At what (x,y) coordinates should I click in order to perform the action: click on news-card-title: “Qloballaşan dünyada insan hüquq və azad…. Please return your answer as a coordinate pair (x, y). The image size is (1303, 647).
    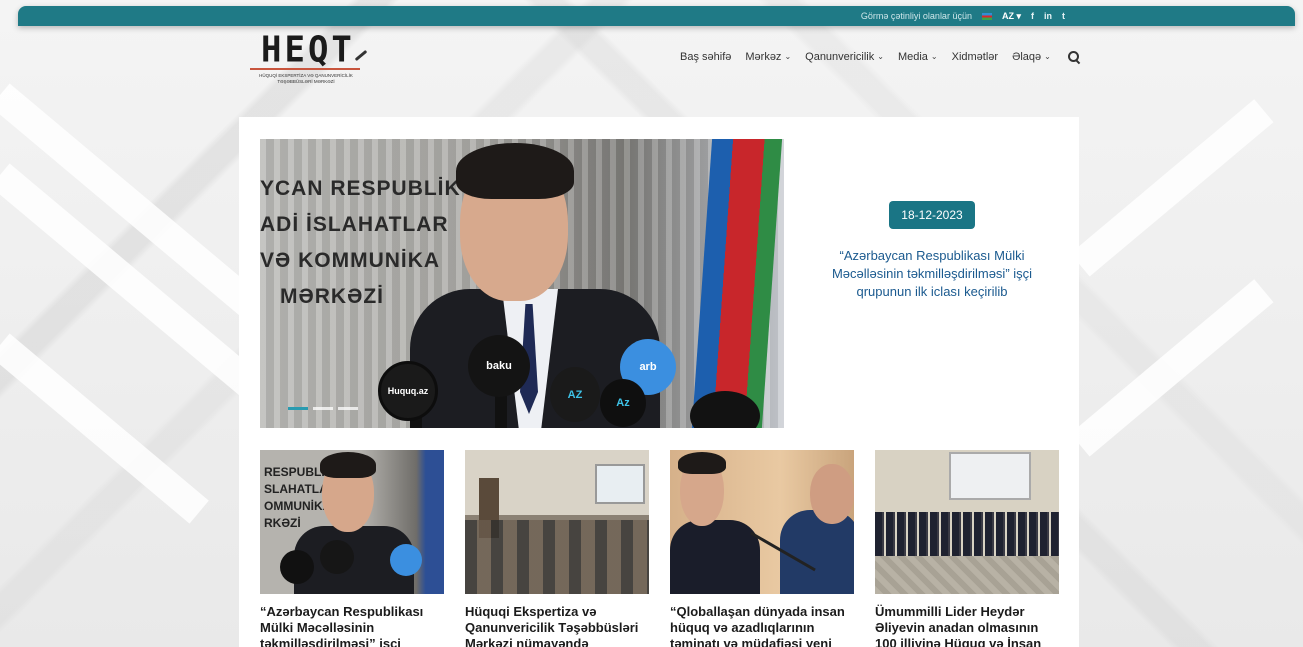
    Looking at the image, I should click on (762, 625).